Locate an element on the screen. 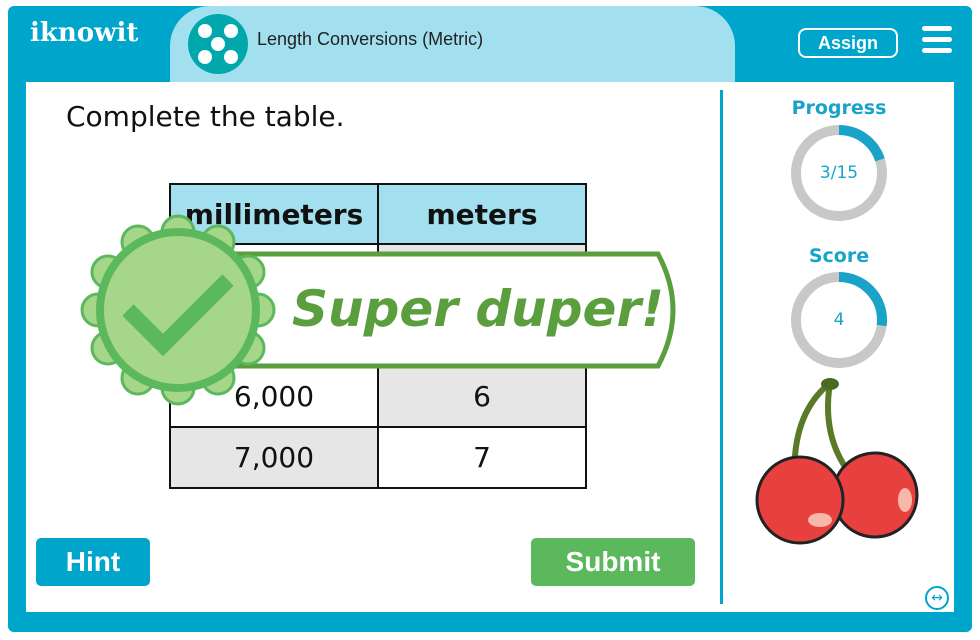  progress-label: Progress is located at coordinates (839, 108).